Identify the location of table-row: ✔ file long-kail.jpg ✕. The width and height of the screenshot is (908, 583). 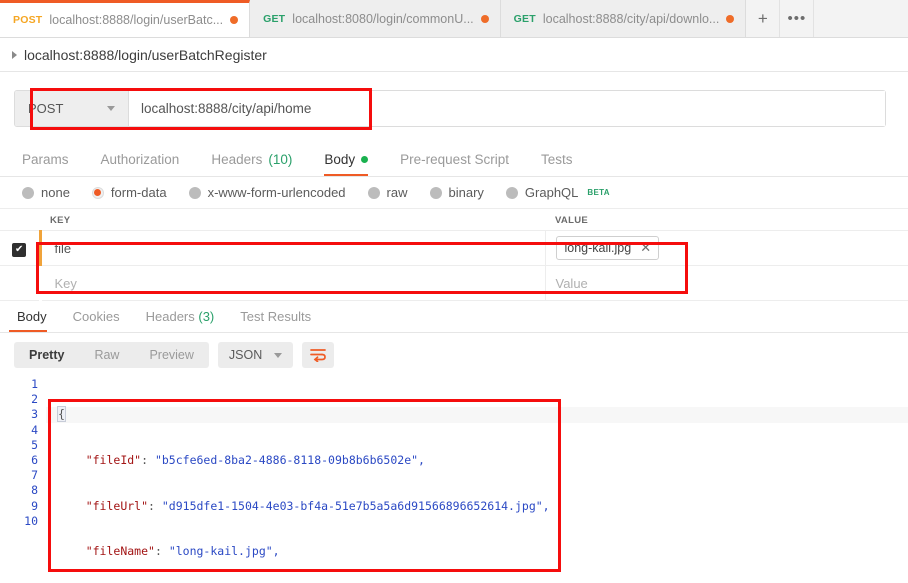
(454, 248).